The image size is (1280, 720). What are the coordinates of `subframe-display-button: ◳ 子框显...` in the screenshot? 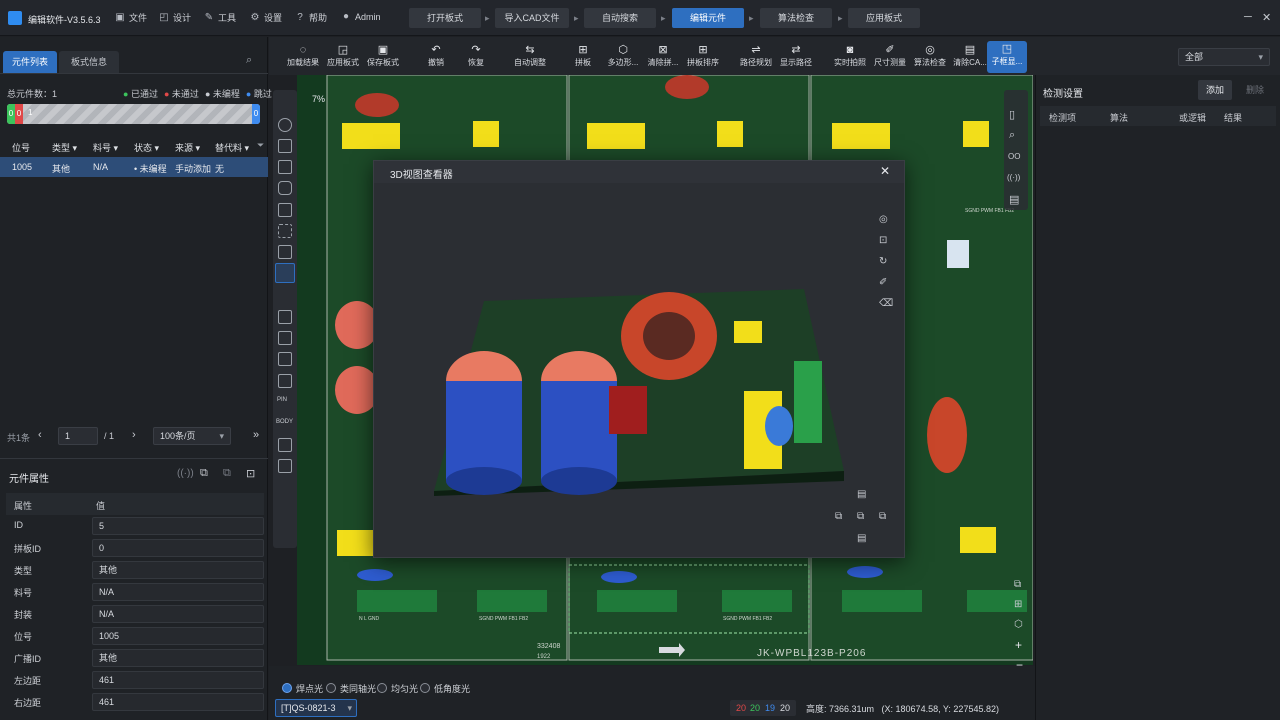 It's located at (1007, 57).